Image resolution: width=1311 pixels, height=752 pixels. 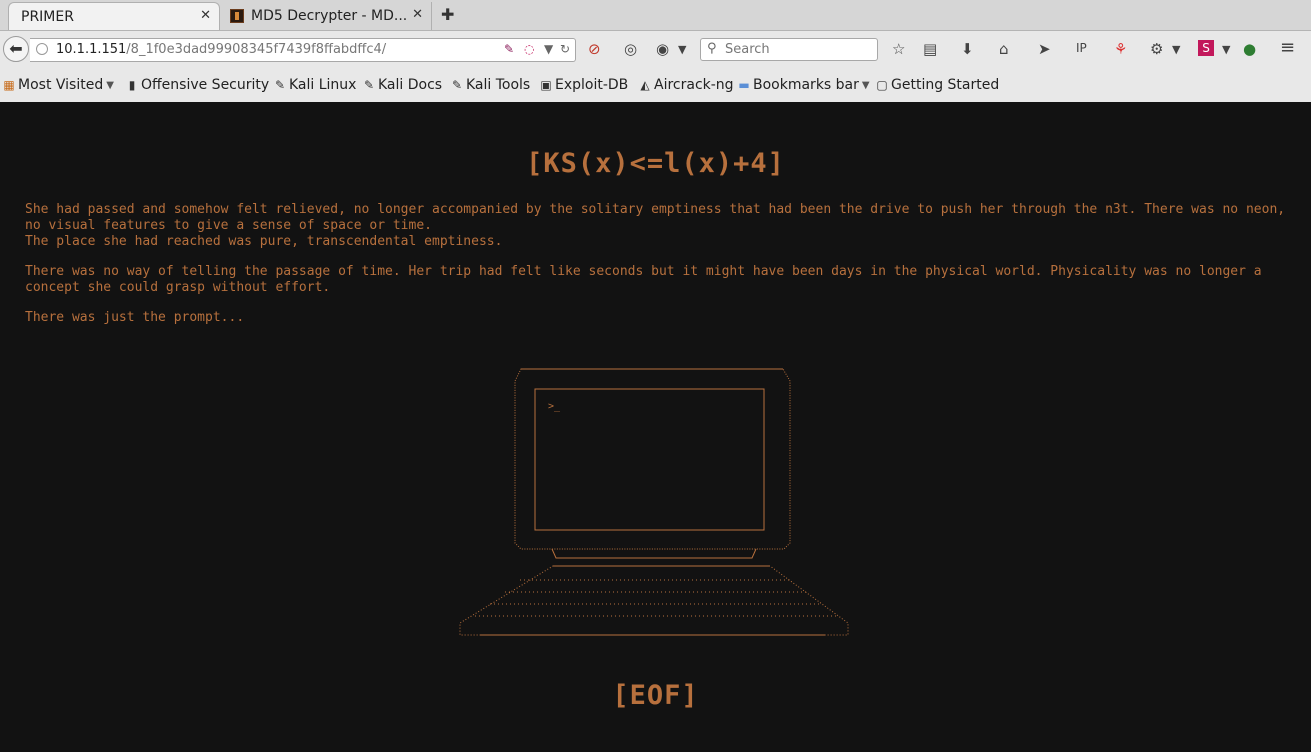 What do you see at coordinates (1044, 49) in the screenshot?
I see `send-icon: ➤` at bounding box center [1044, 49].